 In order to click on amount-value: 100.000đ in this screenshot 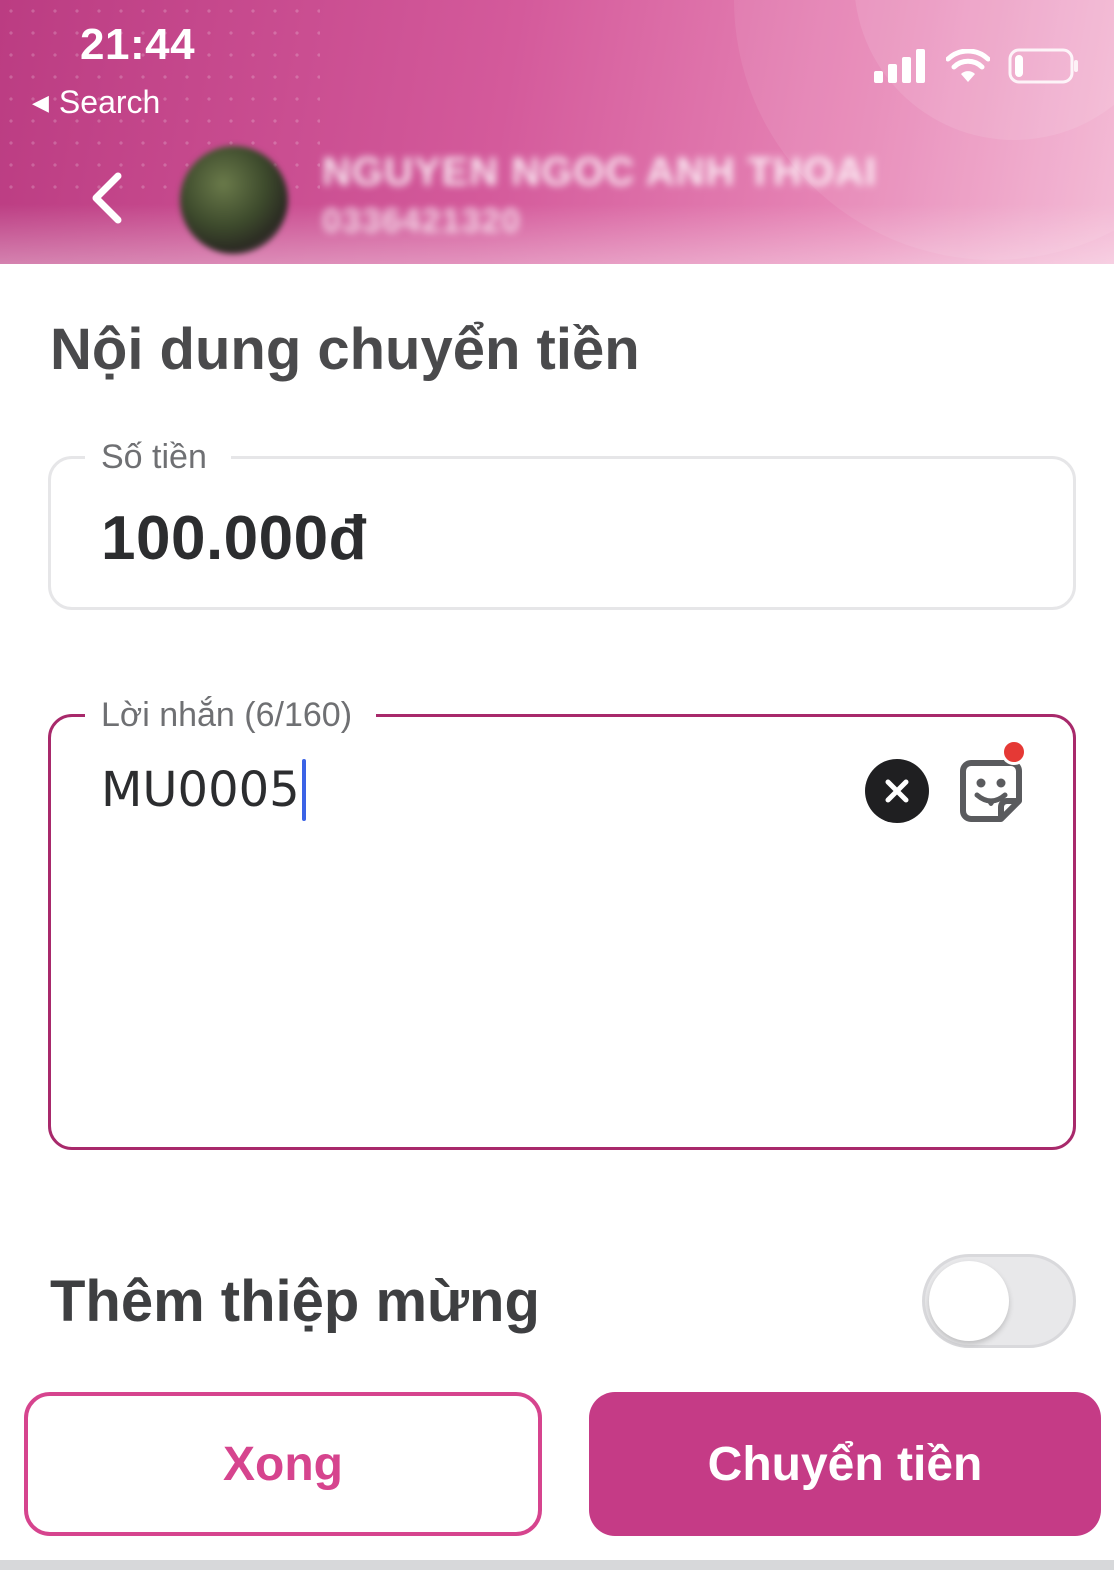, I will do `click(234, 538)`.